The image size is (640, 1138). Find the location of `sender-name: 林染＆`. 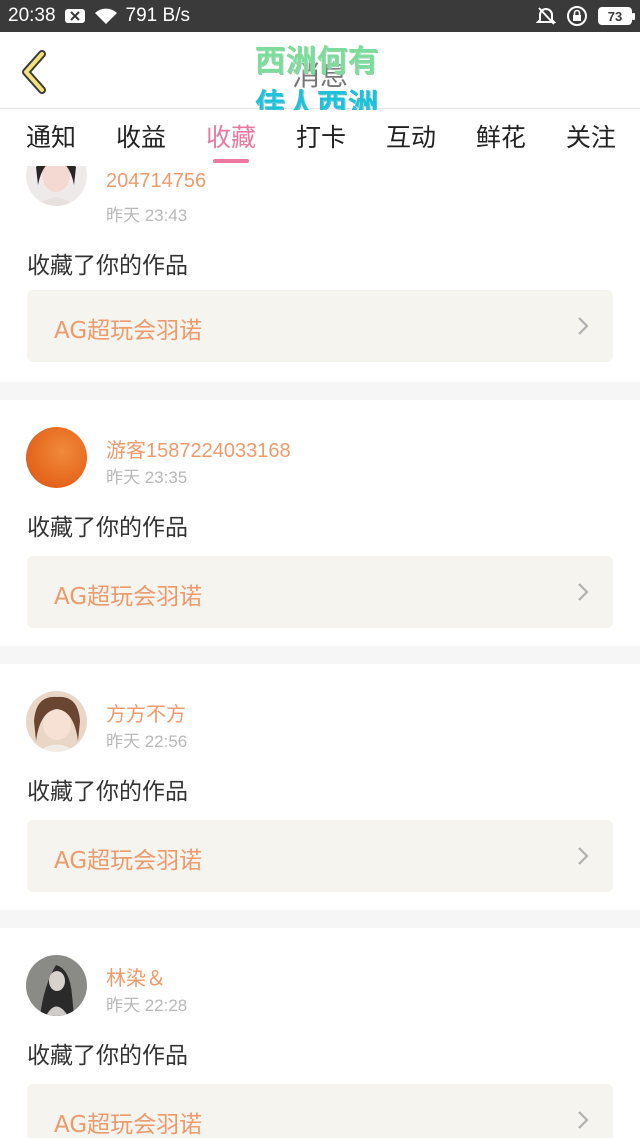

sender-name: 林染＆ is located at coordinates (136, 976).